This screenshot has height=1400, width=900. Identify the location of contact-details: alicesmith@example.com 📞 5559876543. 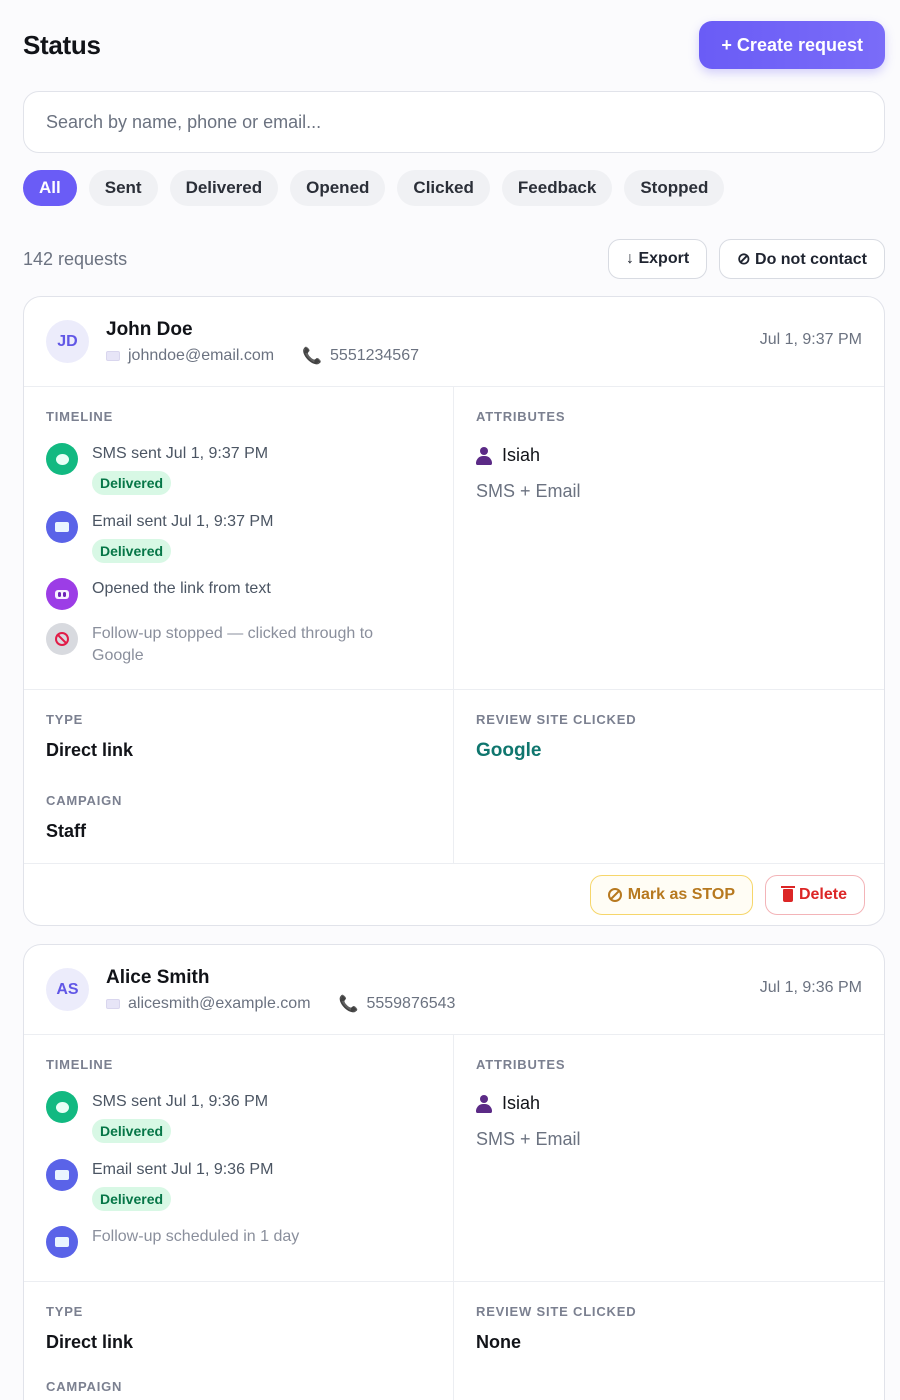
(280, 1004).